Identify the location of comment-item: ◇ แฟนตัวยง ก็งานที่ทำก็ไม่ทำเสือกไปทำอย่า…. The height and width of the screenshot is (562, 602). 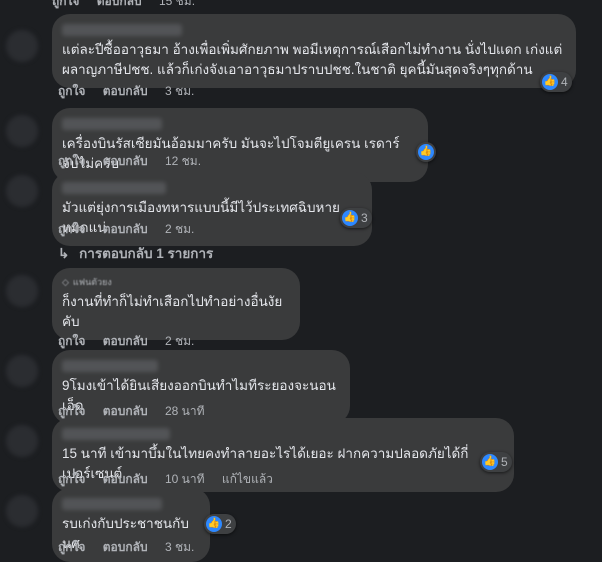
(176, 308).